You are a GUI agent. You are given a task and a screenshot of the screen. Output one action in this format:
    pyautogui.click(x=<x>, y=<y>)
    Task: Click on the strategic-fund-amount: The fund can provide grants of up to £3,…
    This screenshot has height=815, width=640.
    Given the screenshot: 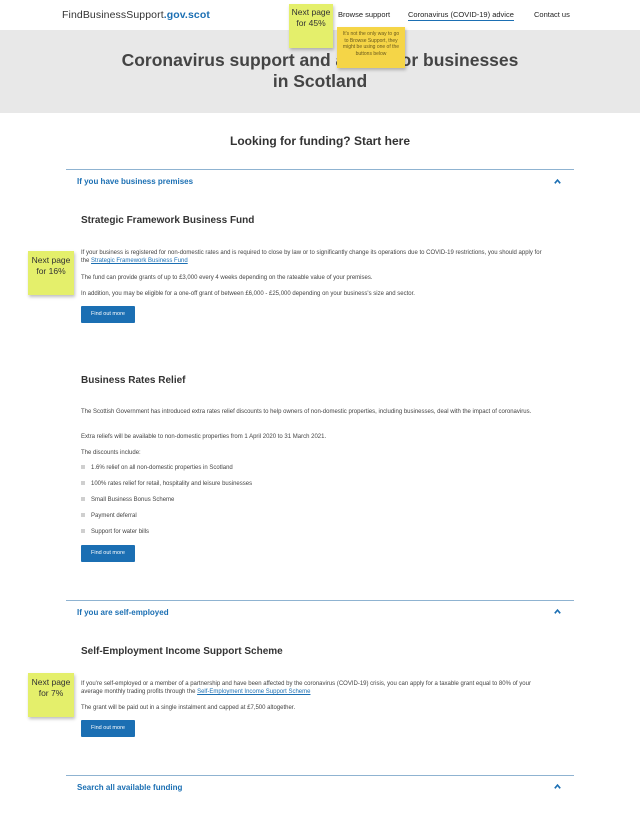 What is the action you would take?
    pyautogui.click(x=227, y=278)
    